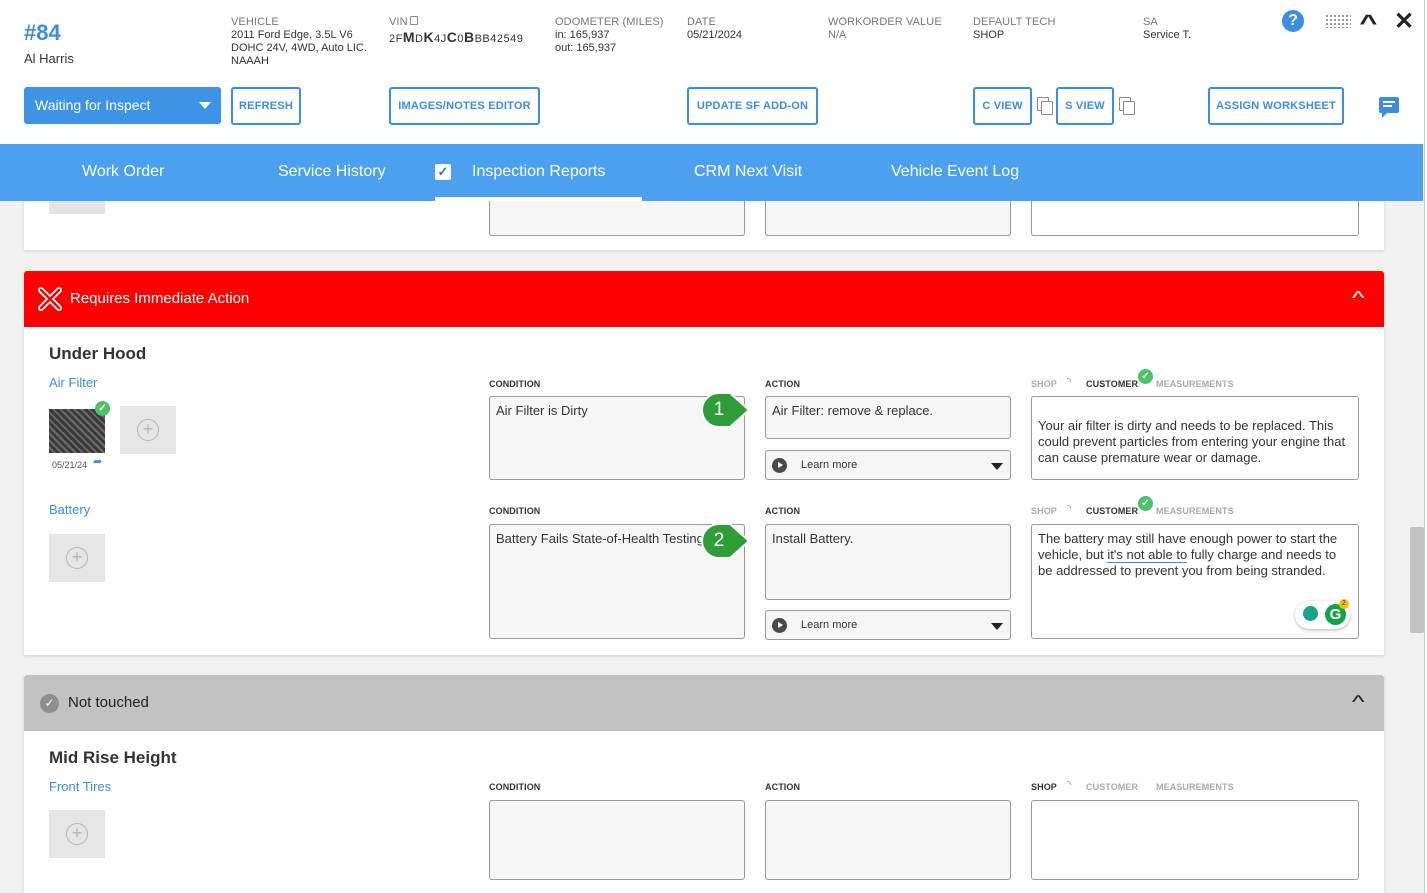 The width and height of the screenshot is (1427, 893). Describe the element at coordinates (704, 703) in the screenshot. I see `not-touched-header: ✓ Not touched ^` at that location.